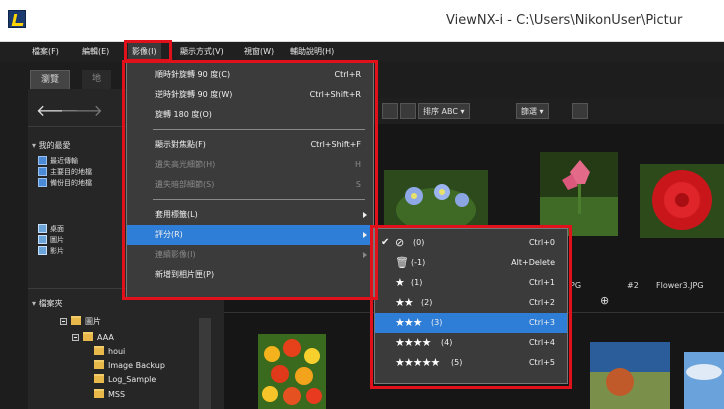 The width and height of the screenshot is (724, 409). What do you see at coordinates (250, 235) in the screenshot?
I see `menu-item-rating: 評分(R)` at bounding box center [250, 235].